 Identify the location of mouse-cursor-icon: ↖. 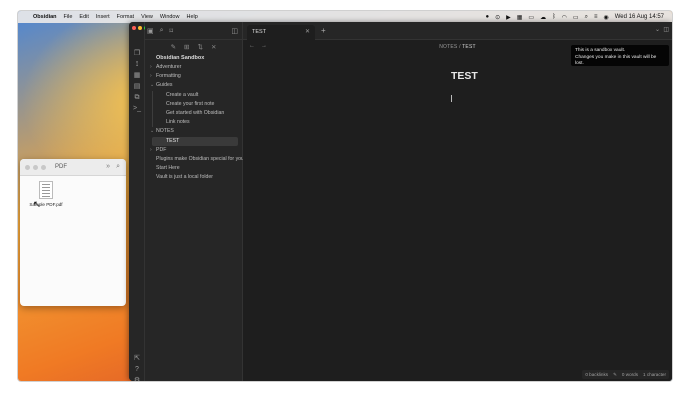
(37, 204).